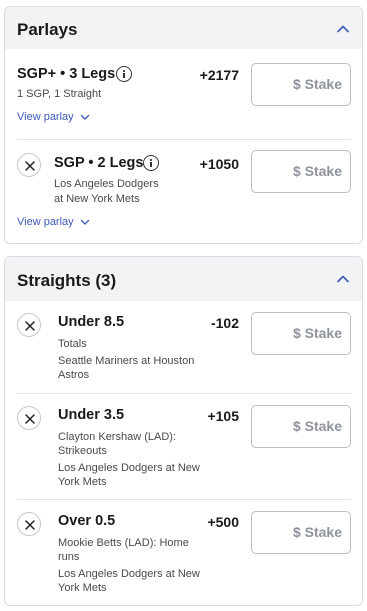 The image size is (367, 611). Describe the element at coordinates (219, 75) in the screenshot. I see `parlay-odds: +2177` at that location.